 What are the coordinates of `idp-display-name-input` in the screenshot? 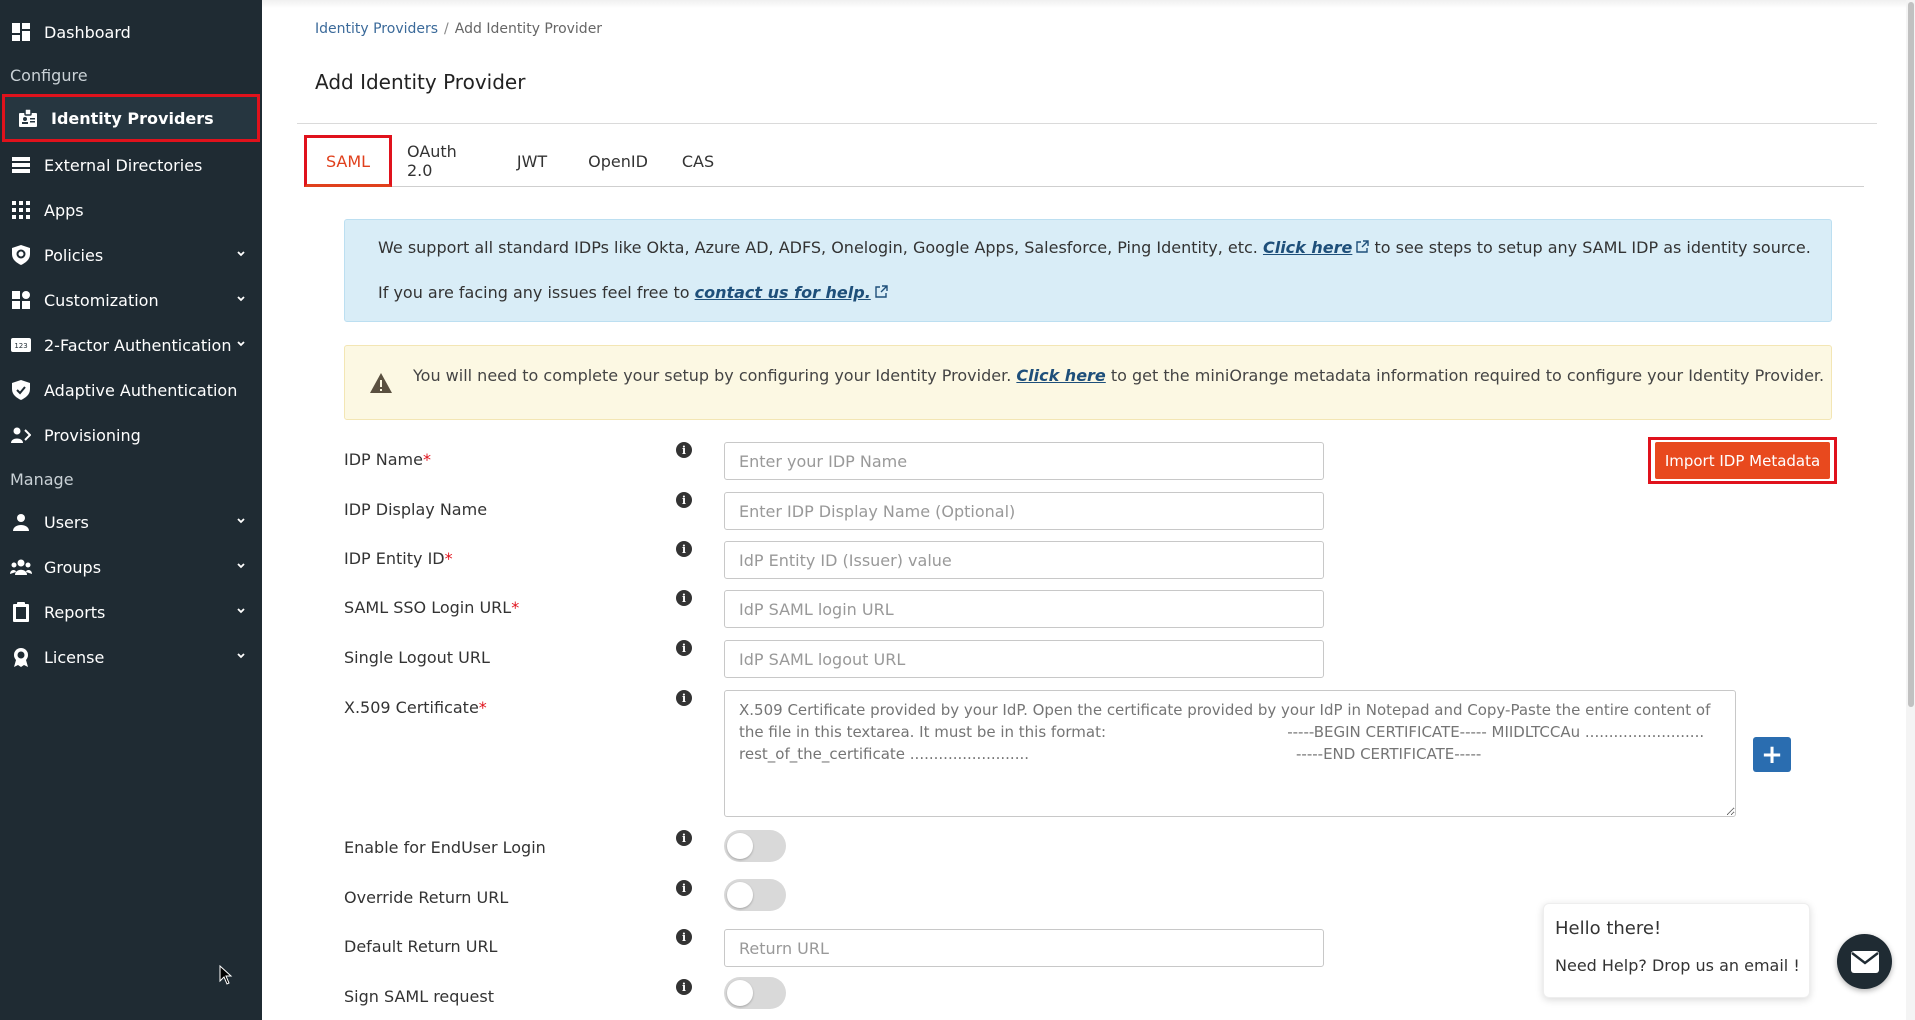 It's located at (1024, 511).